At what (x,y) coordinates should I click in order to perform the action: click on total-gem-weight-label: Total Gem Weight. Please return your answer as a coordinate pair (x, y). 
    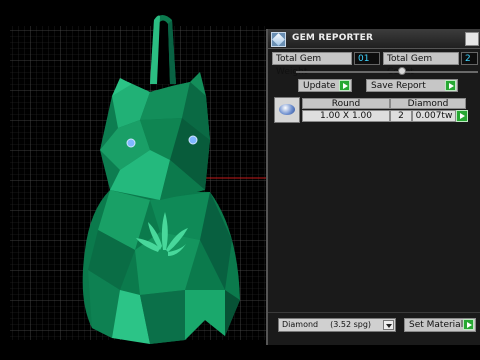
    Looking at the image, I should click on (312, 64).